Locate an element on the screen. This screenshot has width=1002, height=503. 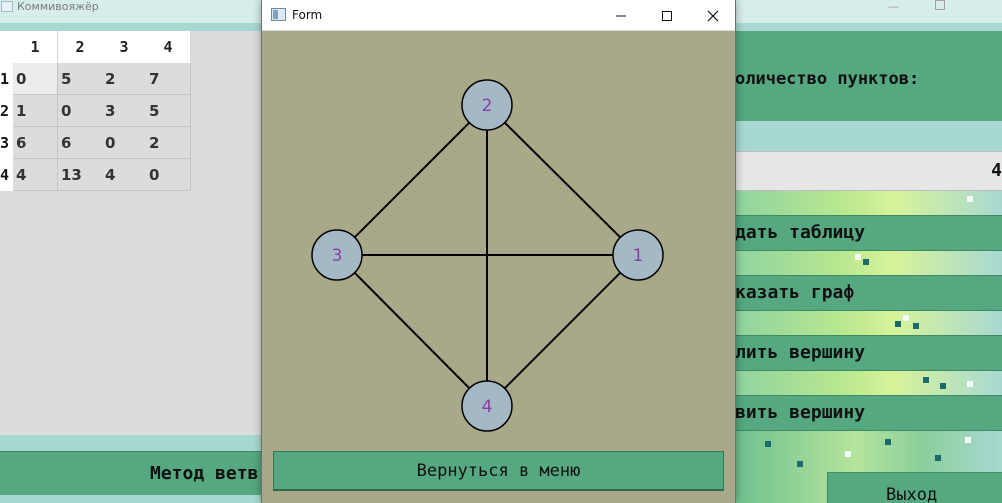
matrix-cell: 13 is located at coordinates (80, 175).